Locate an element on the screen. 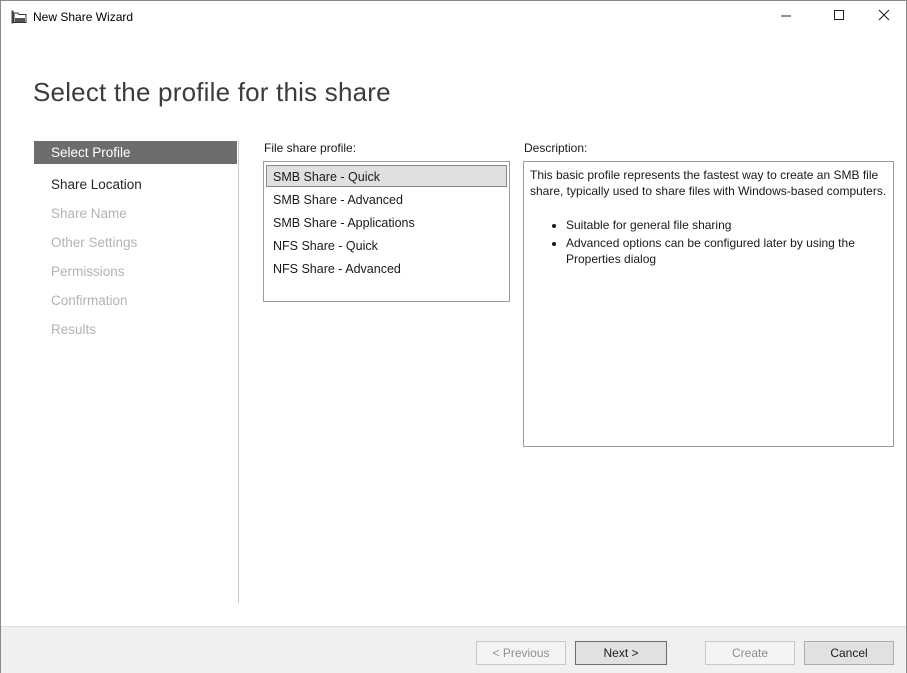  profile-list-label: File share profile: is located at coordinates (310, 148).